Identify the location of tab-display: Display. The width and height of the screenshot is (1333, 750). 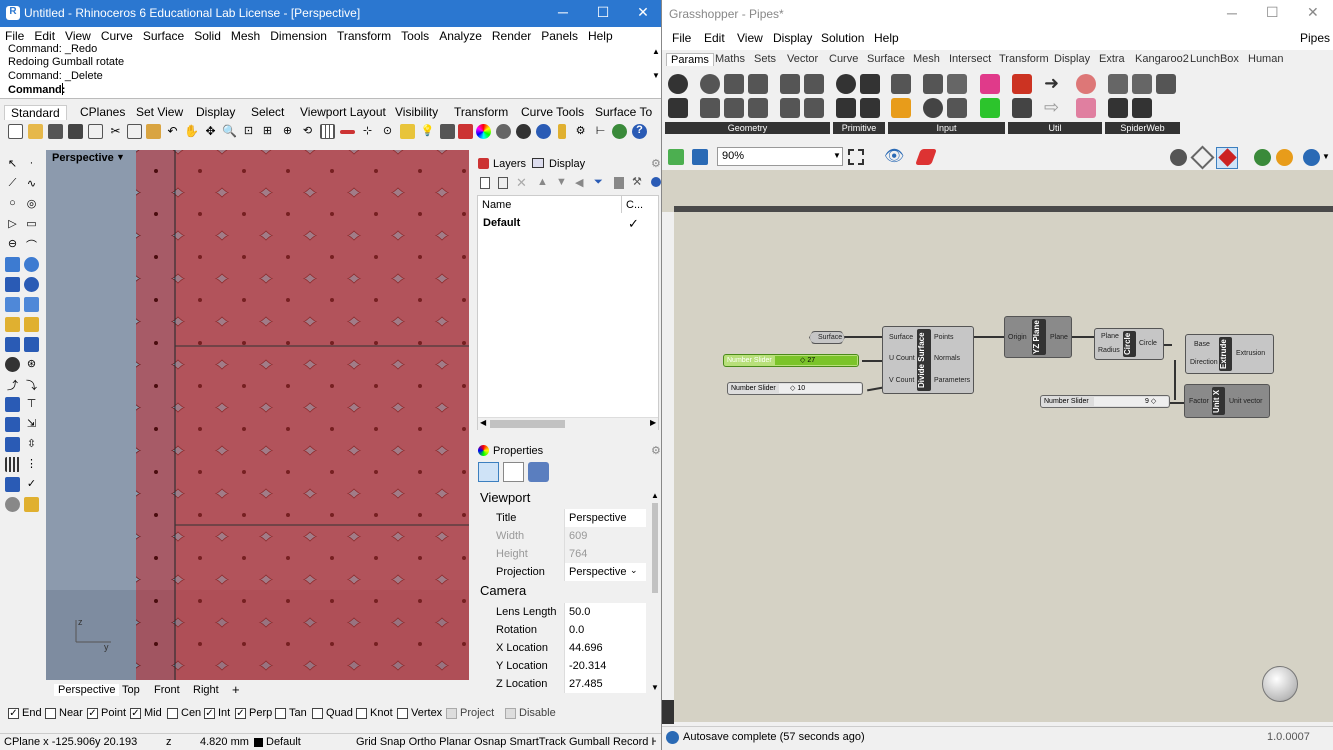
(215, 112).